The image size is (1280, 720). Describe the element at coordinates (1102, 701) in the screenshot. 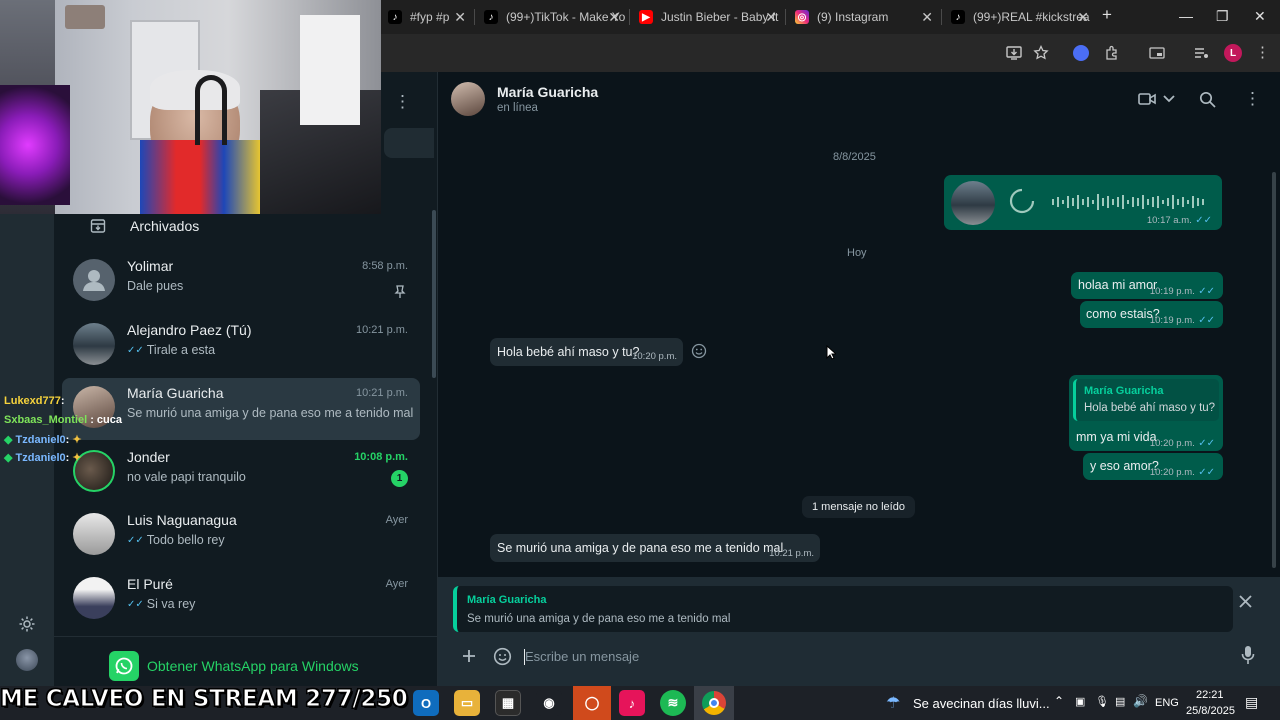

I see `microphone-tray-icon: 🎙` at that location.